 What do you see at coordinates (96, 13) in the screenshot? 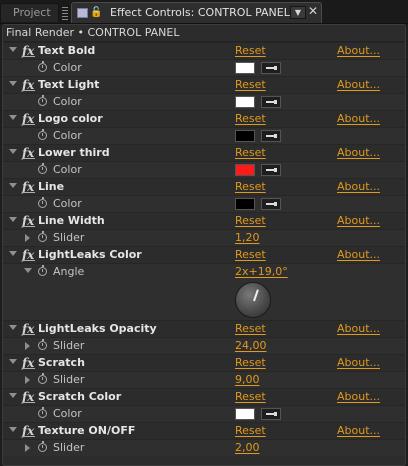
I see `lock-icon: 🔓` at bounding box center [96, 13].